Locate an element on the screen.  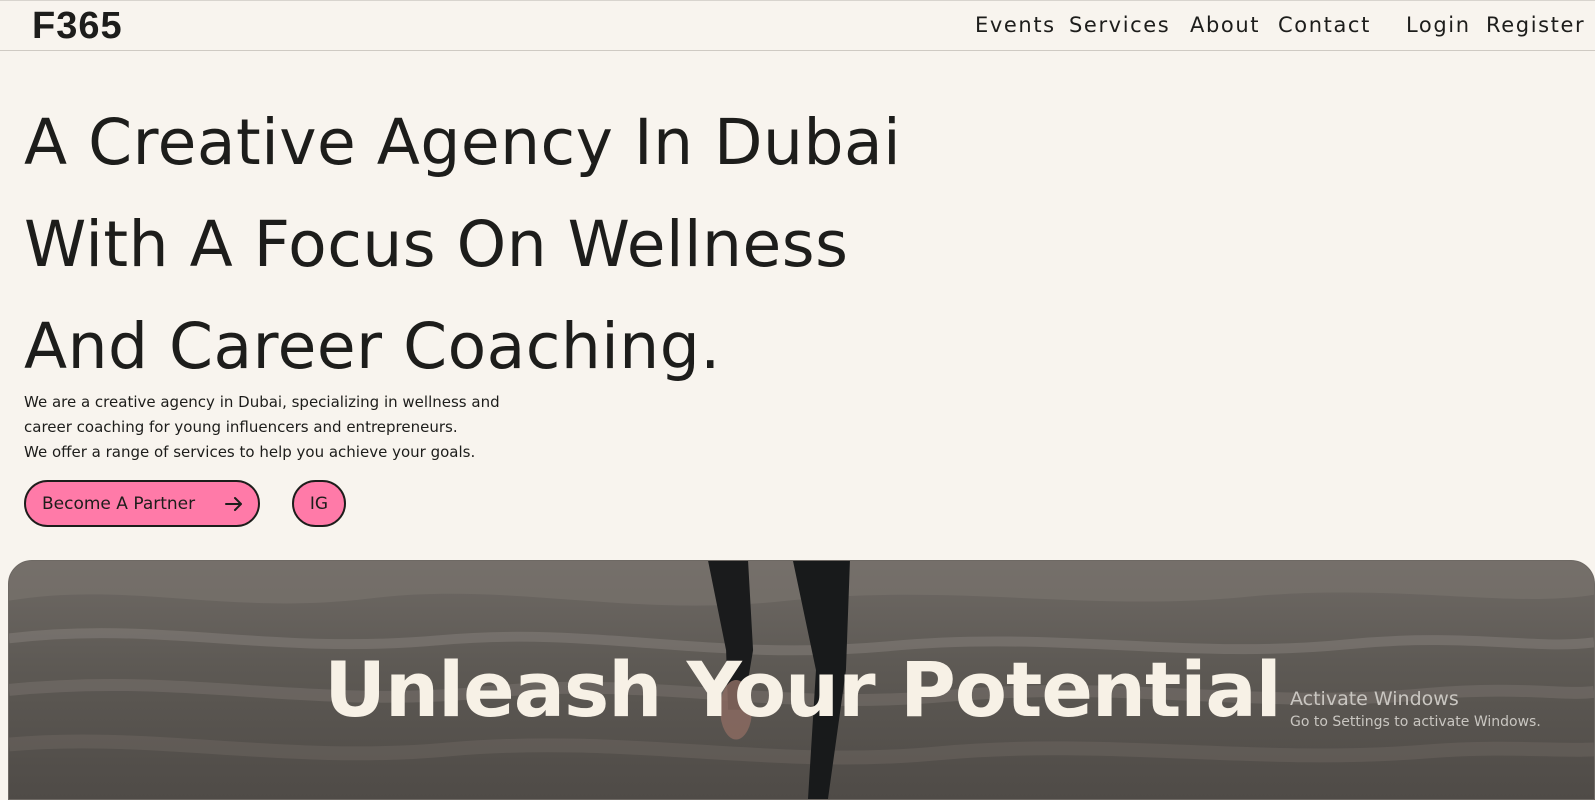
site-logo: F365 is located at coordinates (77, 26).